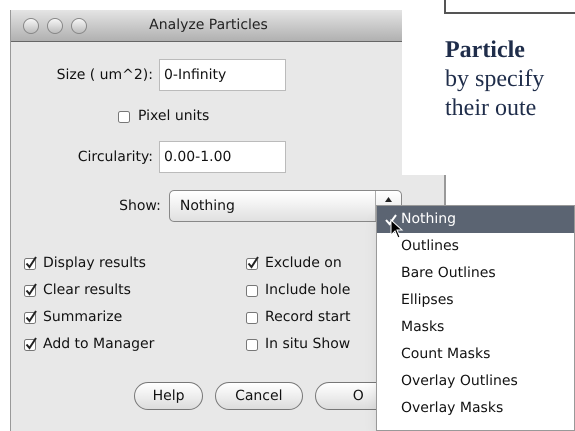  Describe the element at coordinates (307, 317) in the screenshot. I see `checkbox-label: Record start` at that location.